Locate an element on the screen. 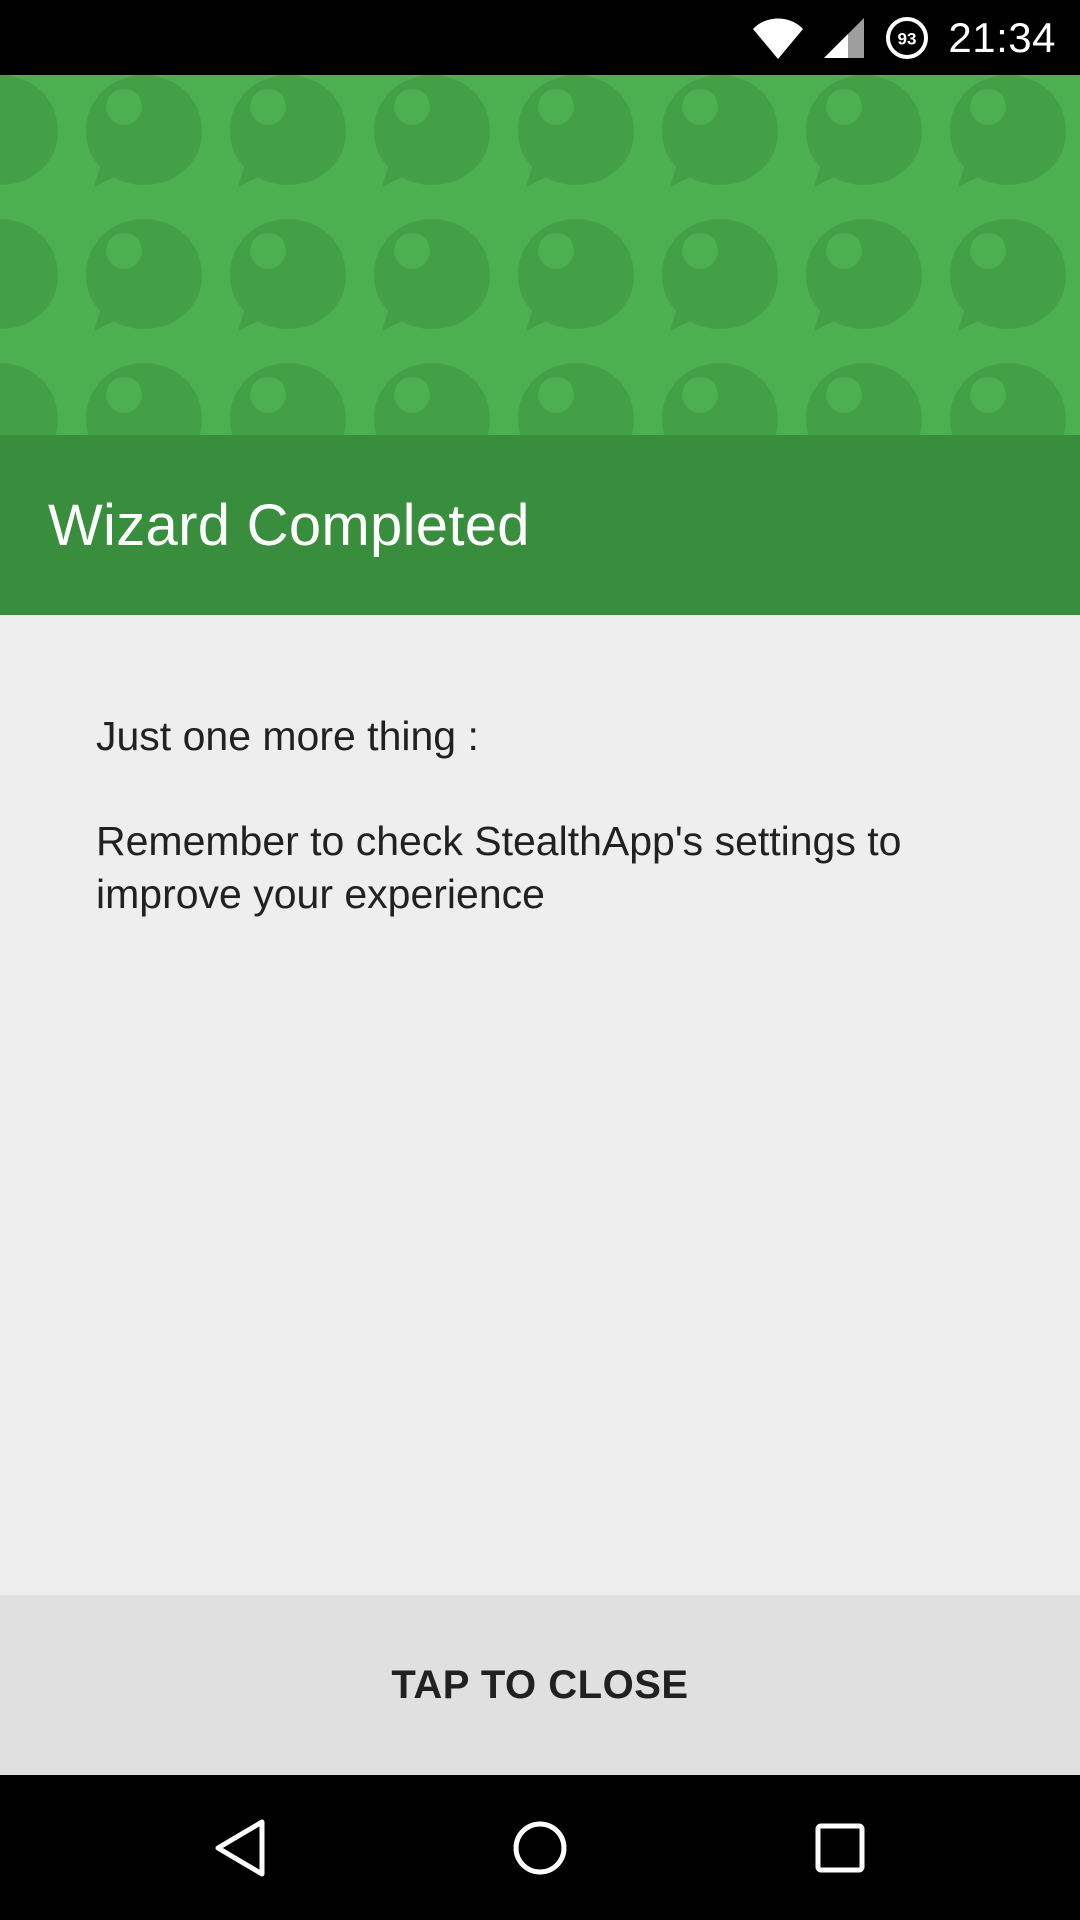 This screenshot has width=1080, height=1920. title-band: Wizard Completed is located at coordinates (540, 525).